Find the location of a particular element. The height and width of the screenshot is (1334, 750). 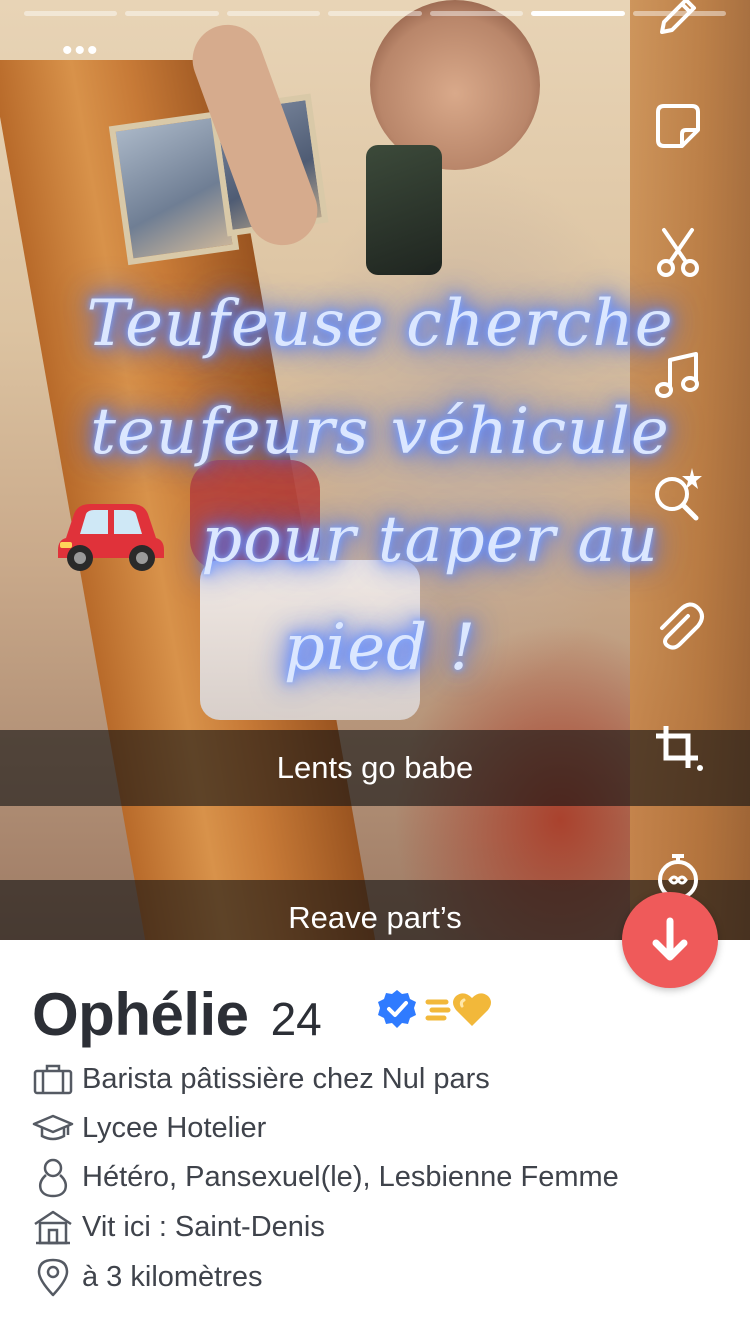

paperclip-icon is located at coordinates (678, 626).